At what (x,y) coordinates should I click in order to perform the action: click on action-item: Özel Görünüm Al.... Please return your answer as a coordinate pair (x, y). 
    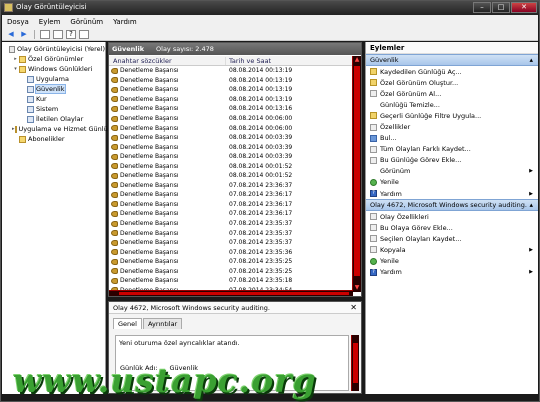
    Looking at the image, I should click on (452, 93).